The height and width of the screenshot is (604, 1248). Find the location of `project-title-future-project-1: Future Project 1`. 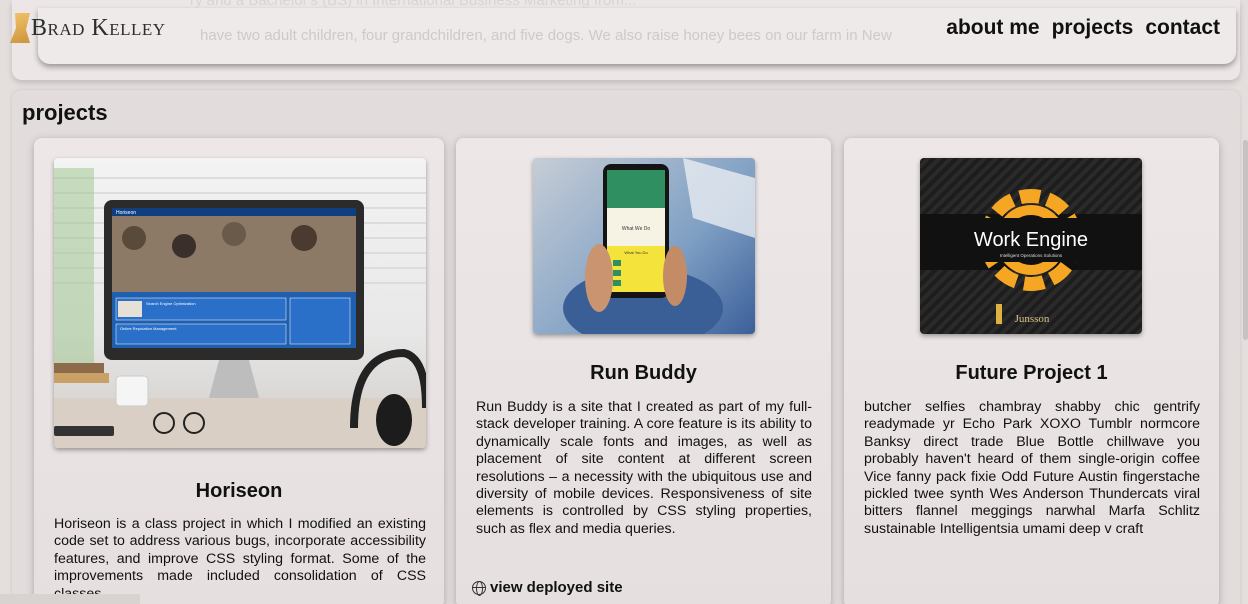

project-title-future-project-1: Future Project 1 is located at coordinates (1031, 373).